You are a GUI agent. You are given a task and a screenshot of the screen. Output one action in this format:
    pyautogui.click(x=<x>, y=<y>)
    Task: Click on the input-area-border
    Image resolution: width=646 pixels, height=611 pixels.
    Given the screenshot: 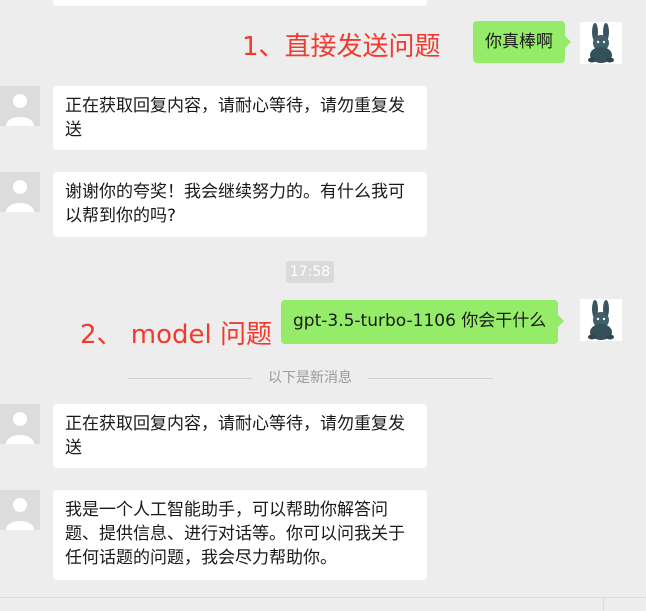 What is the action you would take?
    pyautogui.click(x=323, y=597)
    